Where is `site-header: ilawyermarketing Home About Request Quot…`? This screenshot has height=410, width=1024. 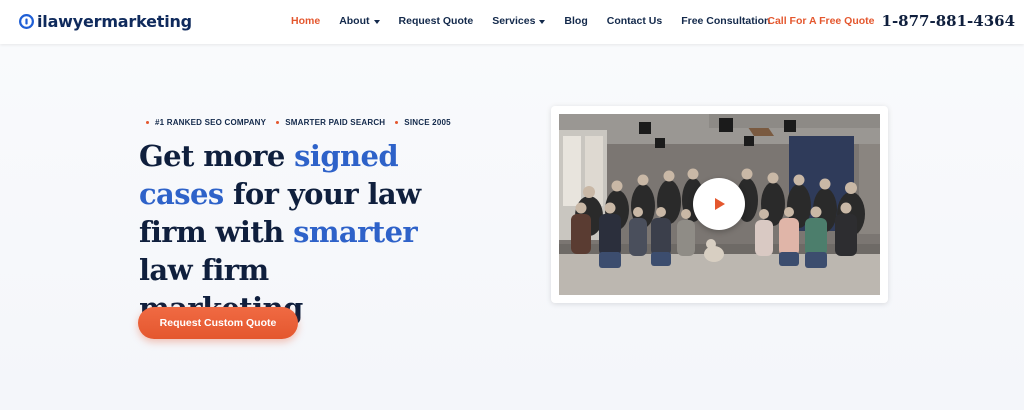 site-header: ilawyermarketing Home About Request Quot… is located at coordinates (512, 22).